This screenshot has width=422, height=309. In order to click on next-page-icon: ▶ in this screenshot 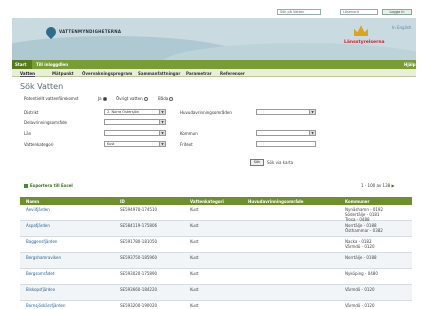, I will do `click(392, 185)`.